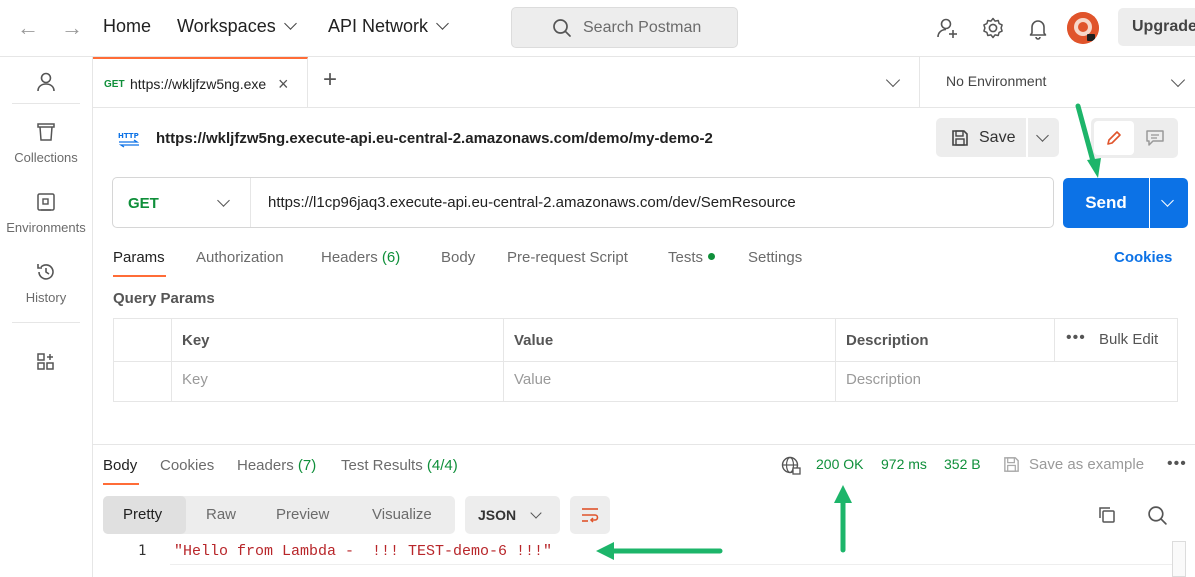 Image resolution: width=1195 pixels, height=577 pixels. What do you see at coordinates (360, 257) in the screenshot?
I see `tab-headers: Headers (6)` at bounding box center [360, 257].